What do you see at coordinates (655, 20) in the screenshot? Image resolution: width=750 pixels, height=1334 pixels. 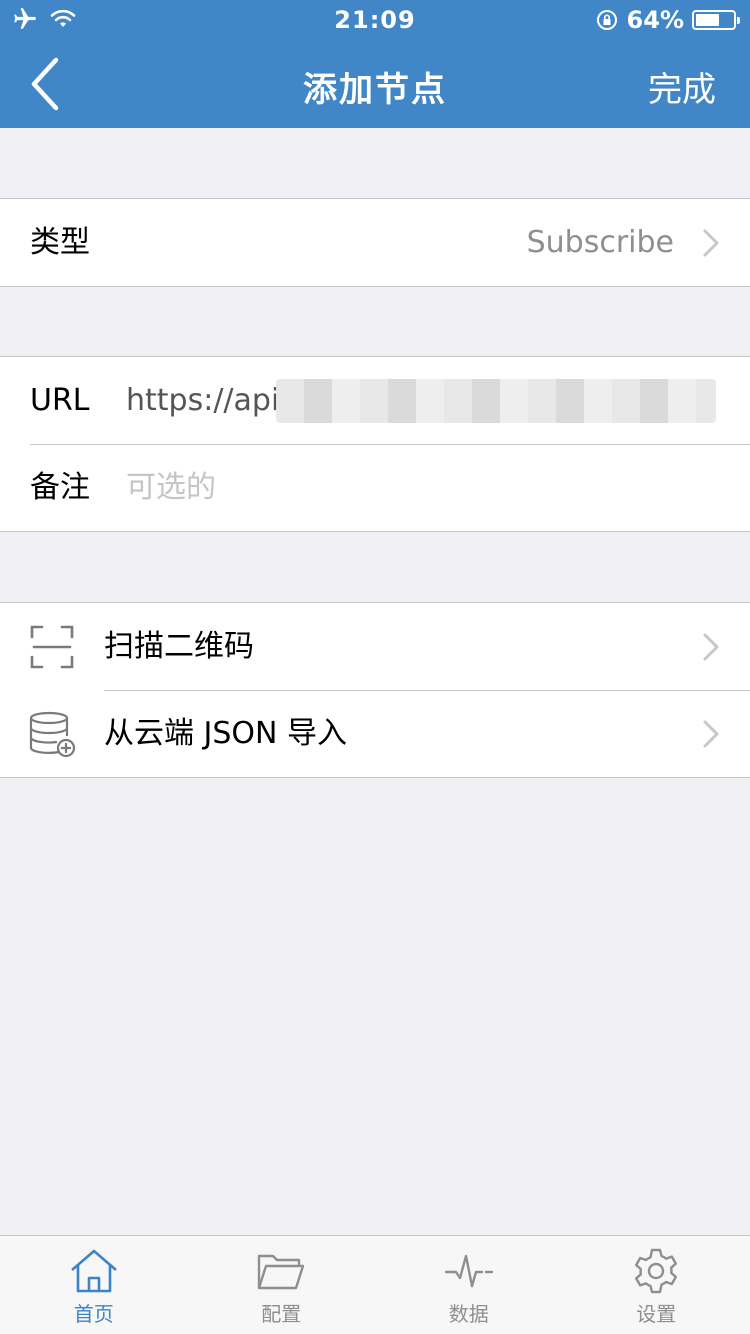 I see `battery-percentage: 64%` at bounding box center [655, 20].